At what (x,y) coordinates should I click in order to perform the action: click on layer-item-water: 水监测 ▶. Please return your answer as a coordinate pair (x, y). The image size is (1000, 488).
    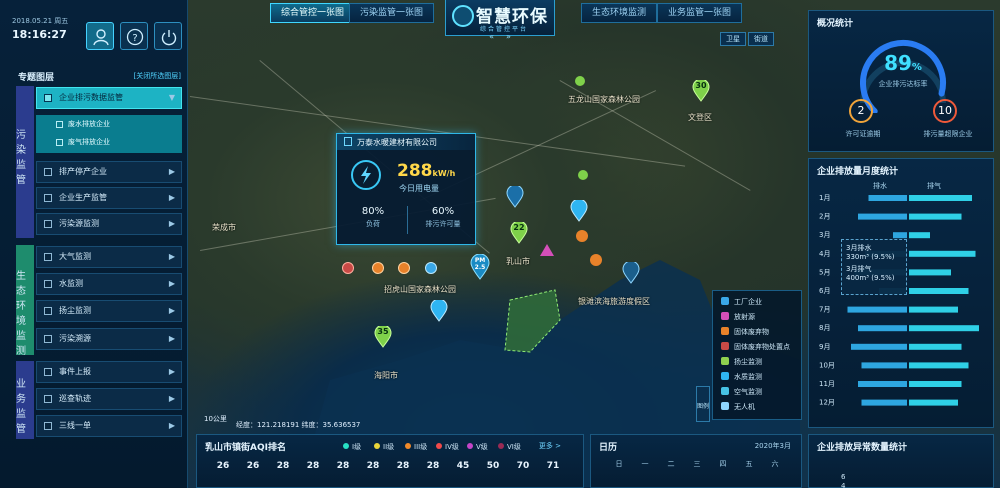
    Looking at the image, I should click on (109, 284).